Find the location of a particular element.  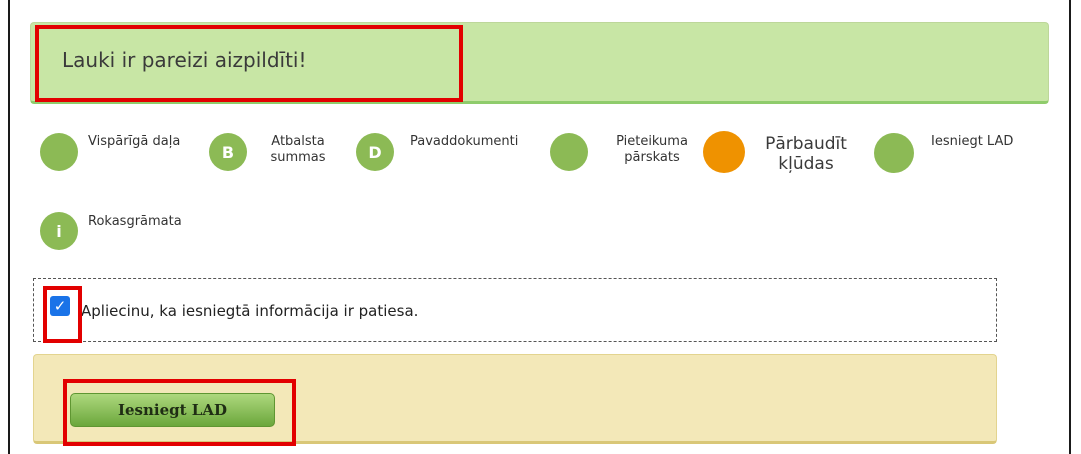

highlight-box-checkbox is located at coordinates (62, 314).